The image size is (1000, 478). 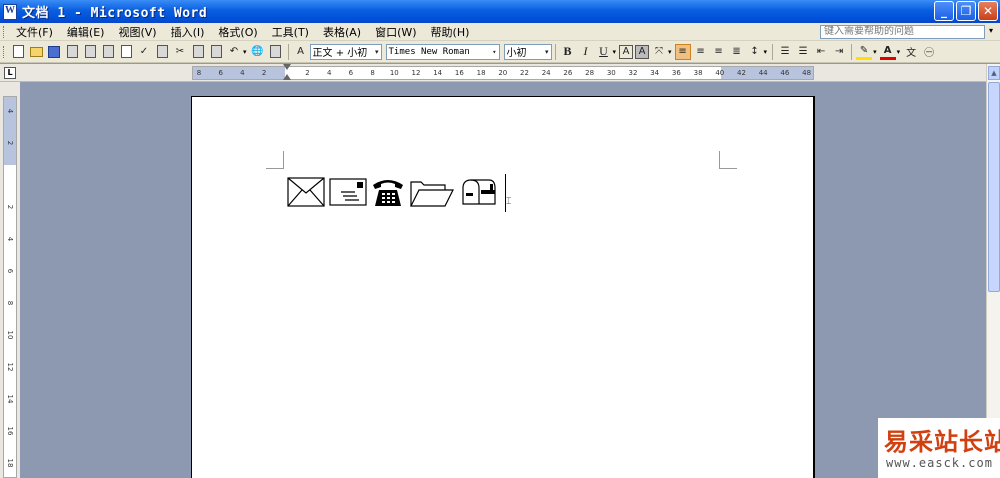 I want to click on ruler-left-margin, so click(x=239, y=73).